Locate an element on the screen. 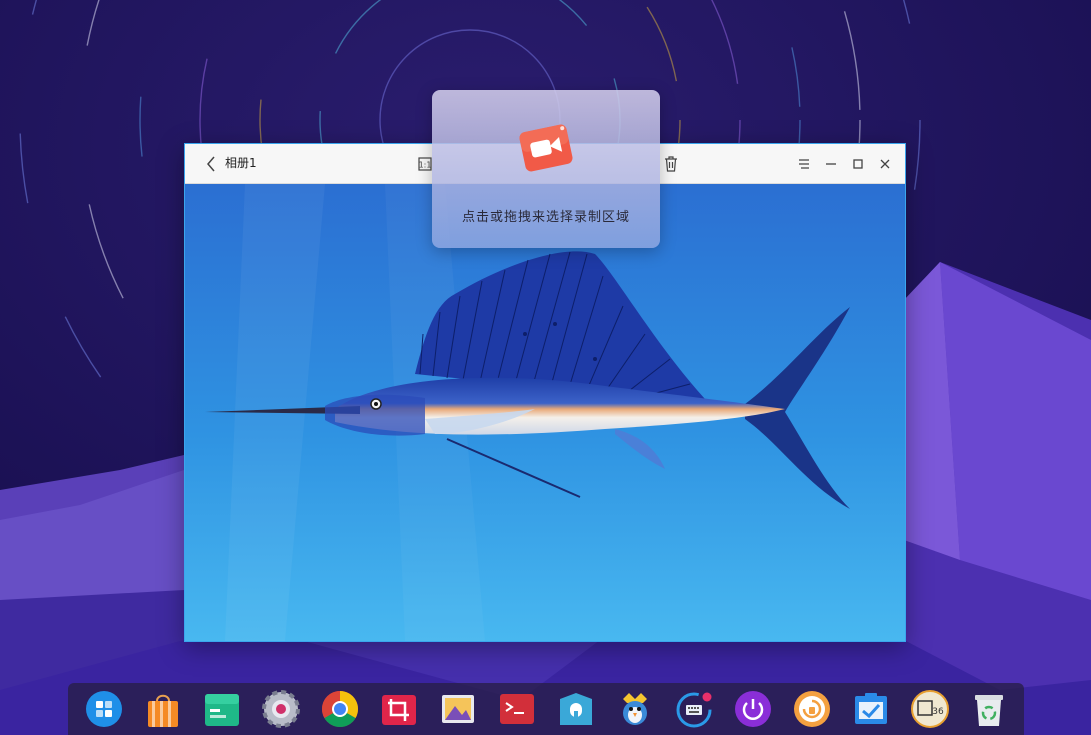 The image size is (1091, 735). minimize-button is located at coordinates (831, 163).